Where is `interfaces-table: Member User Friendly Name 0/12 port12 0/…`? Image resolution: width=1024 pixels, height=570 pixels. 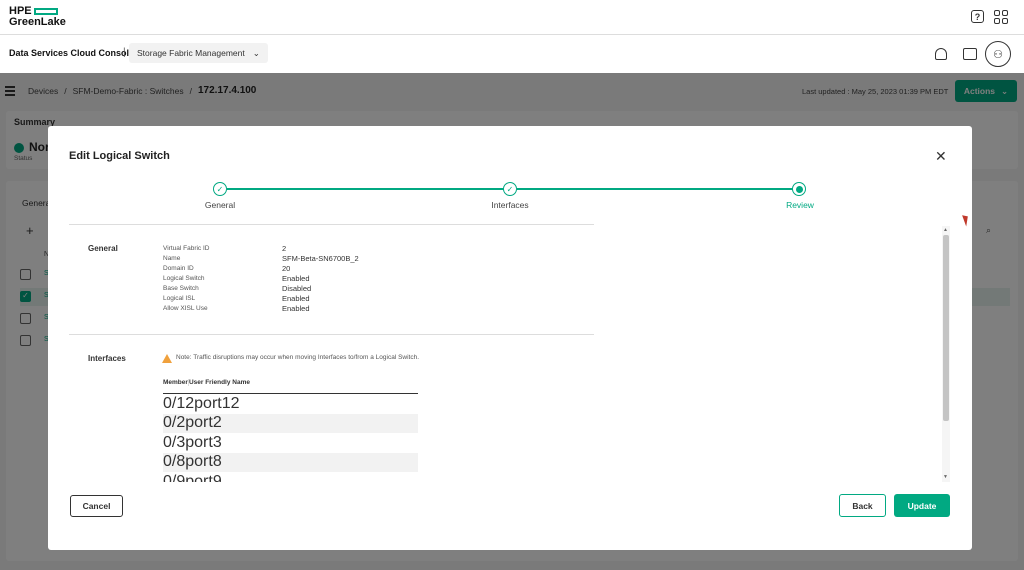
interfaces-table: Member User Friendly Name 0/12 port12 0/… is located at coordinates (290, 427).